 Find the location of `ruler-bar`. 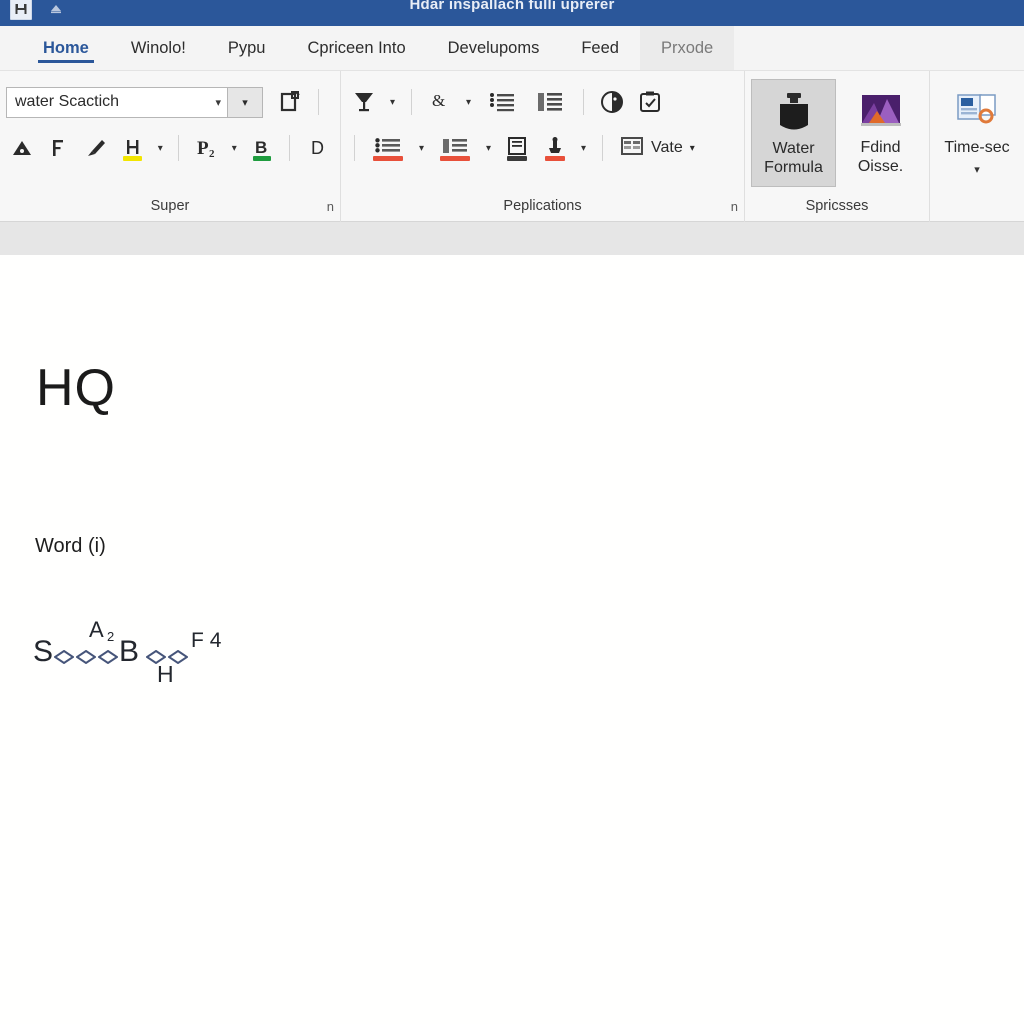

ruler-bar is located at coordinates (512, 239).